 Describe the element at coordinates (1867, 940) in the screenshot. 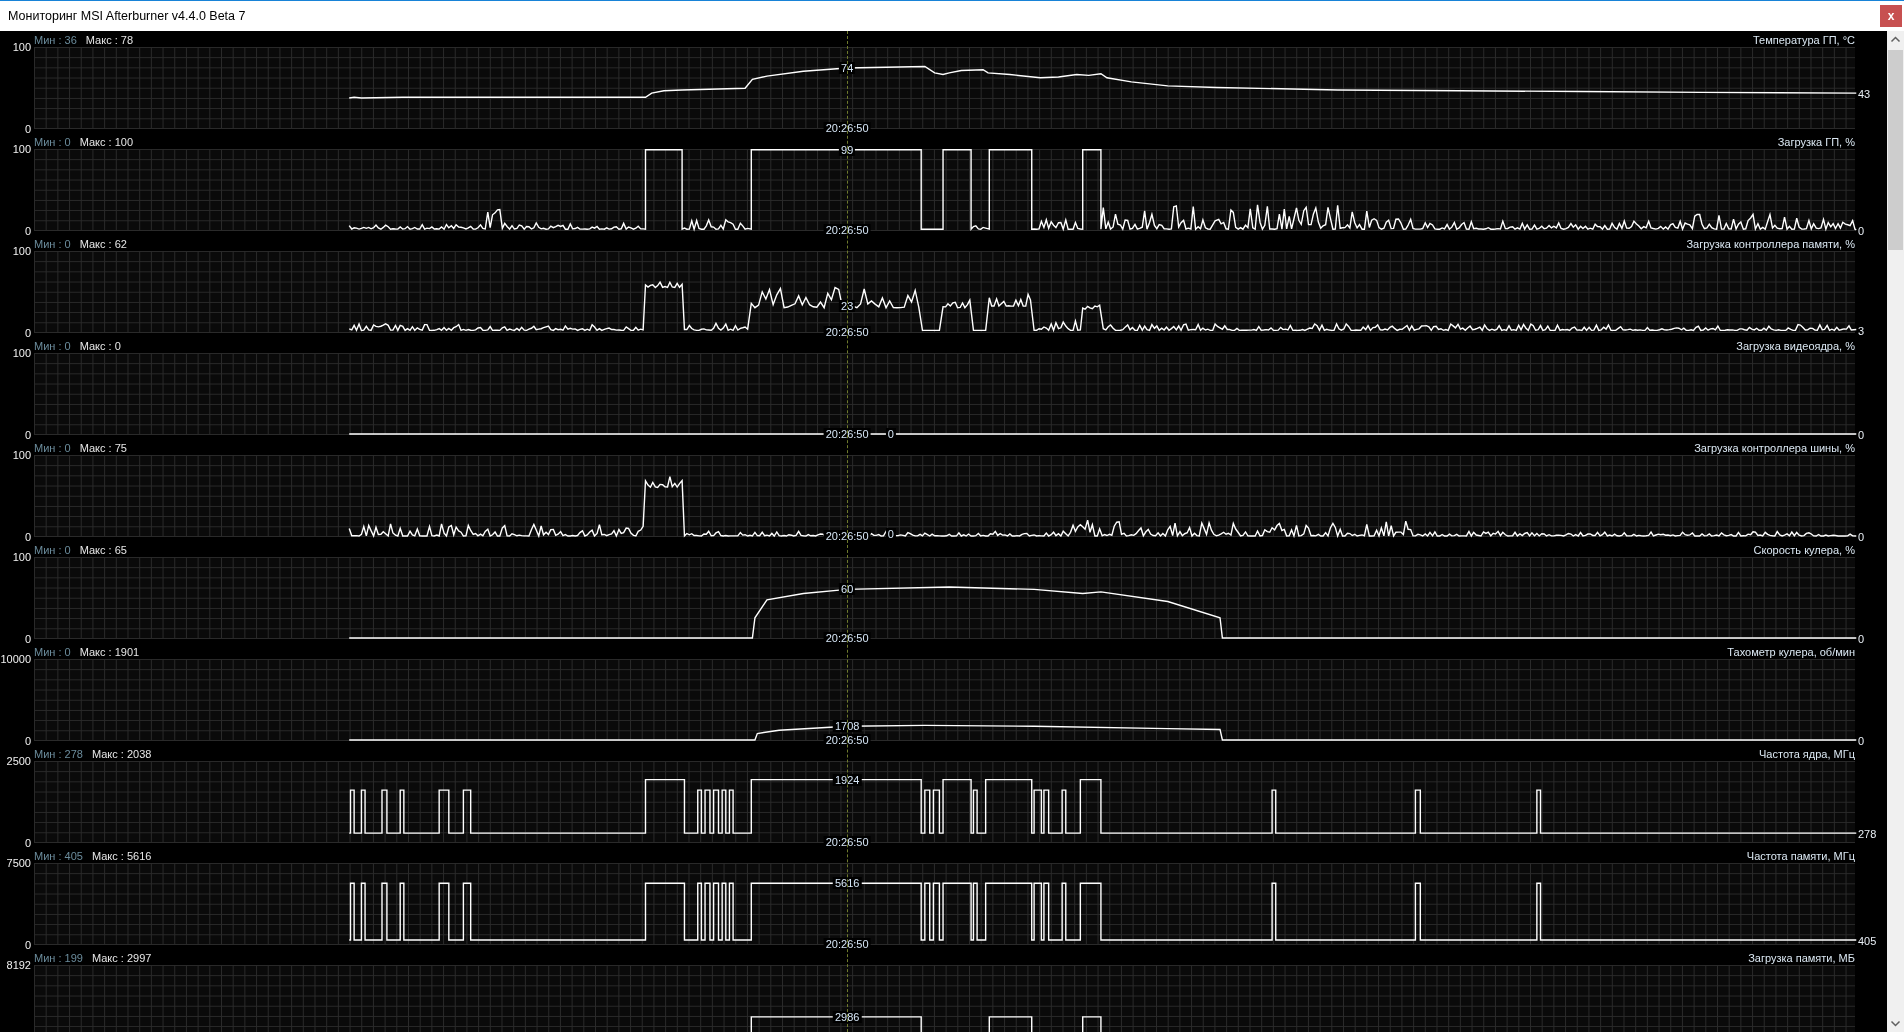

I see `current-value: 405` at that location.